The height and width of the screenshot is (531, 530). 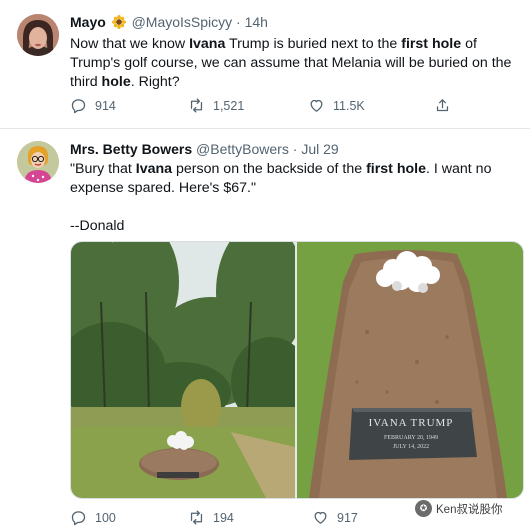 I want to click on tweet-timestamp: 14h, so click(x=256, y=22).